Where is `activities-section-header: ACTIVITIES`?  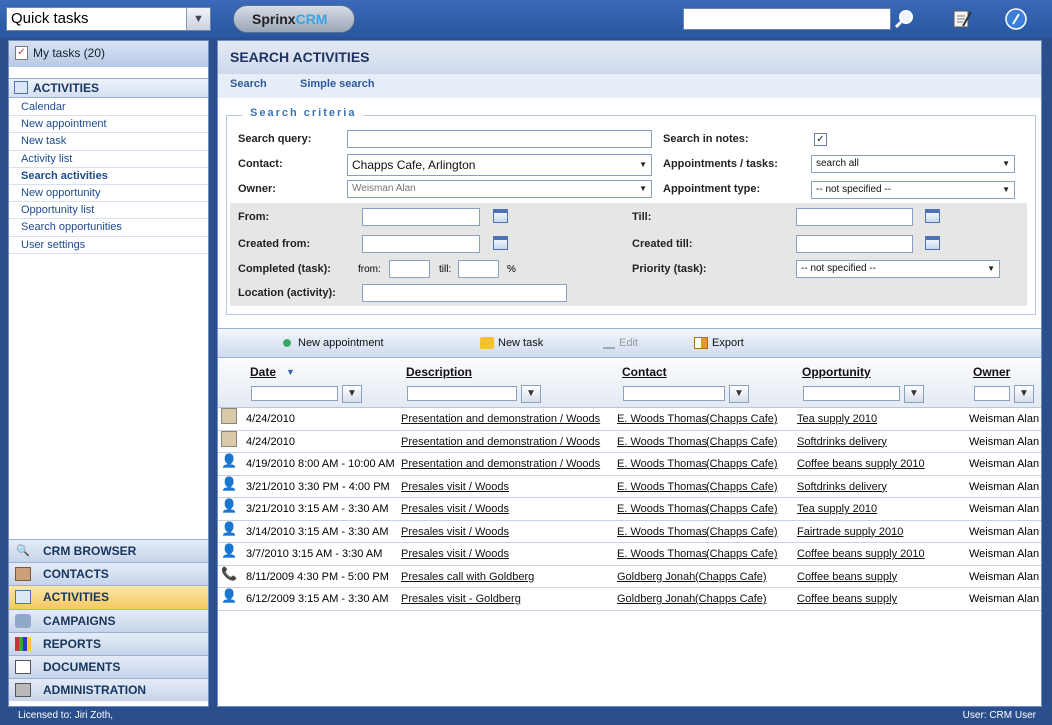 activities-section-header: ACTIVITIES is located at coordinates (108, 88).